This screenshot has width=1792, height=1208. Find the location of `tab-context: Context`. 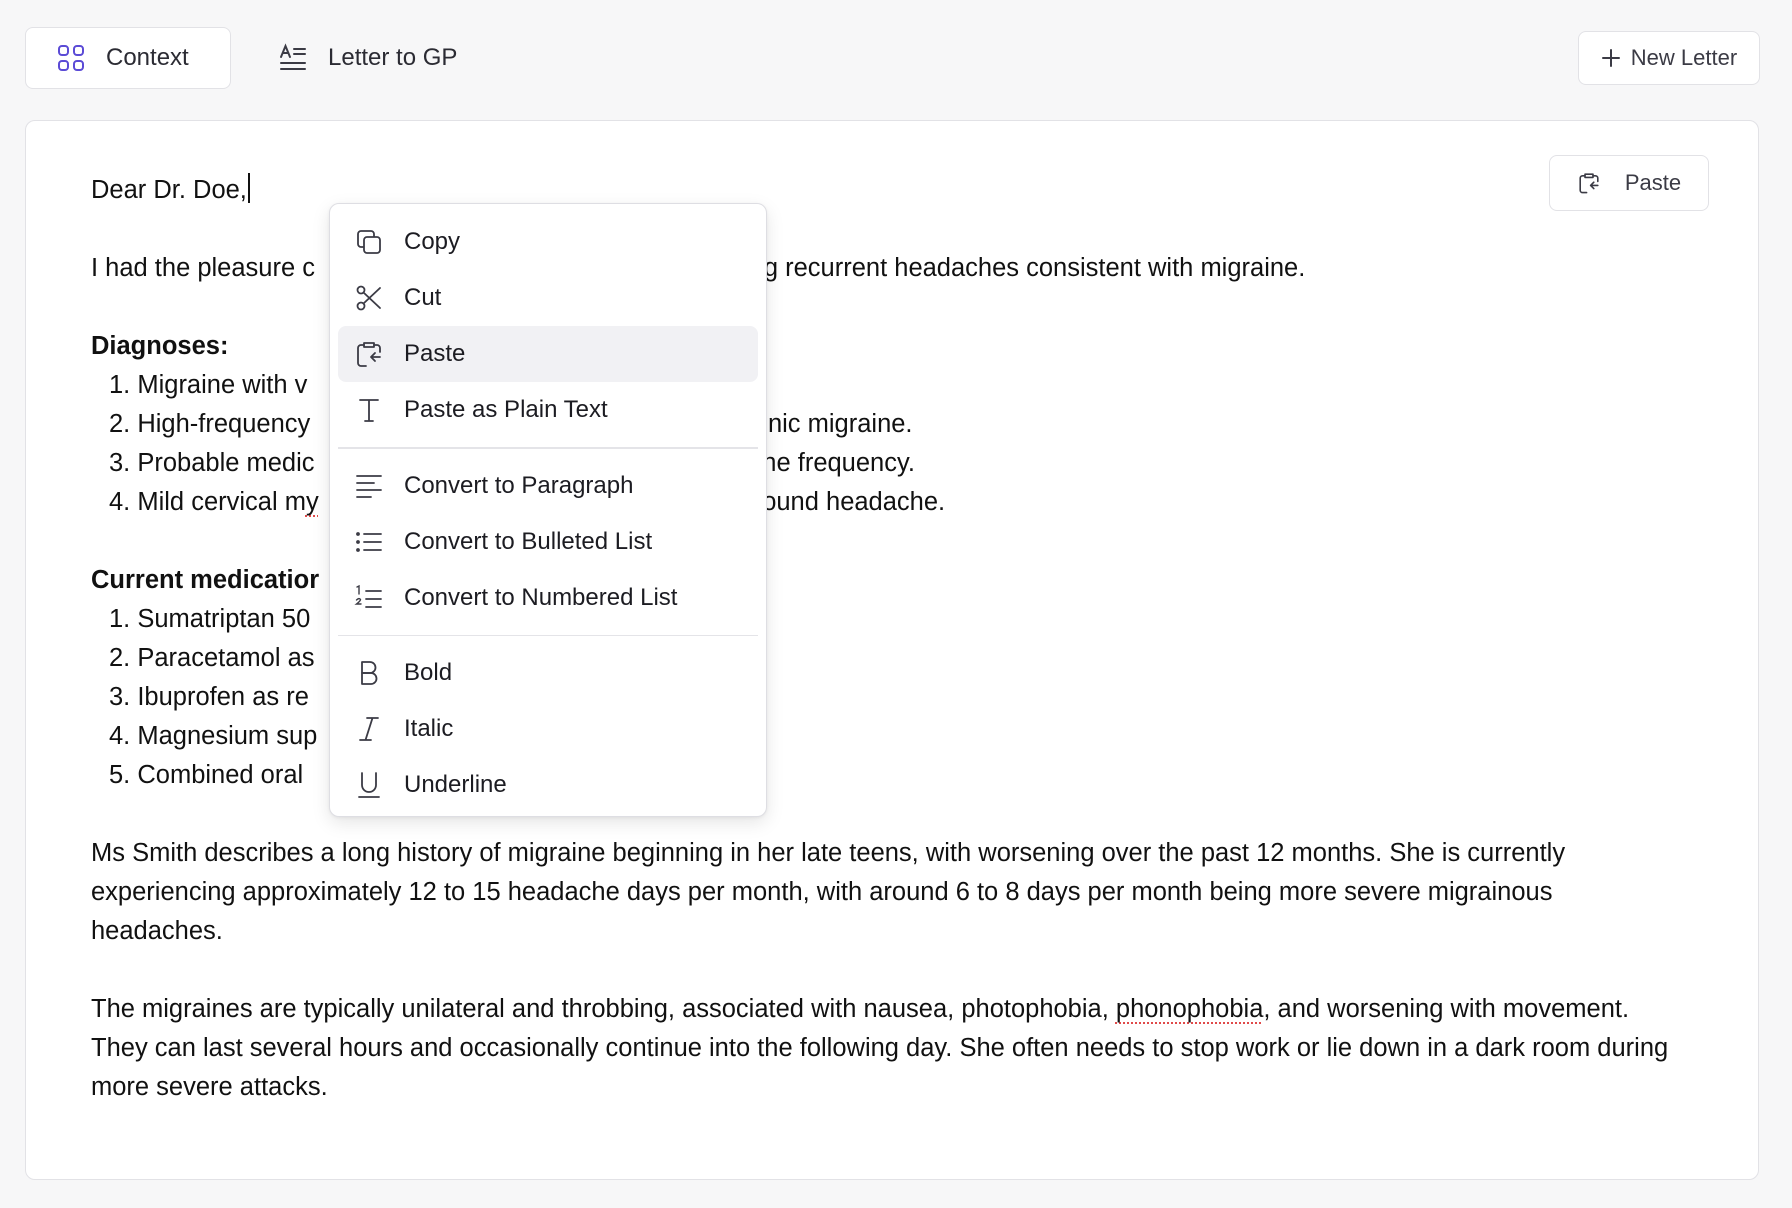

tab-context: Context is located at coordinates (128, 58).